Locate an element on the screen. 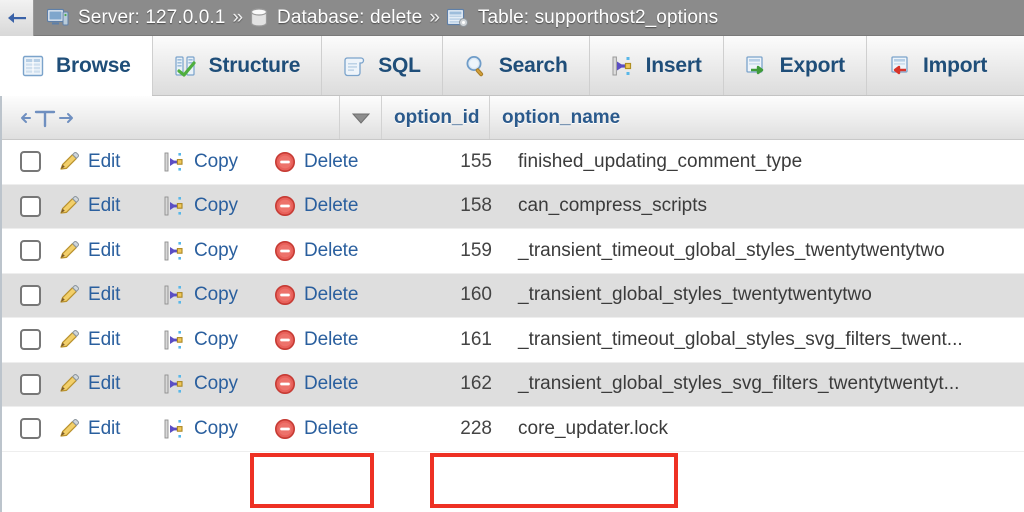 This screenshot has height=512, width=1024. cell-option-id: 160 is located at coordinates (476, 295).